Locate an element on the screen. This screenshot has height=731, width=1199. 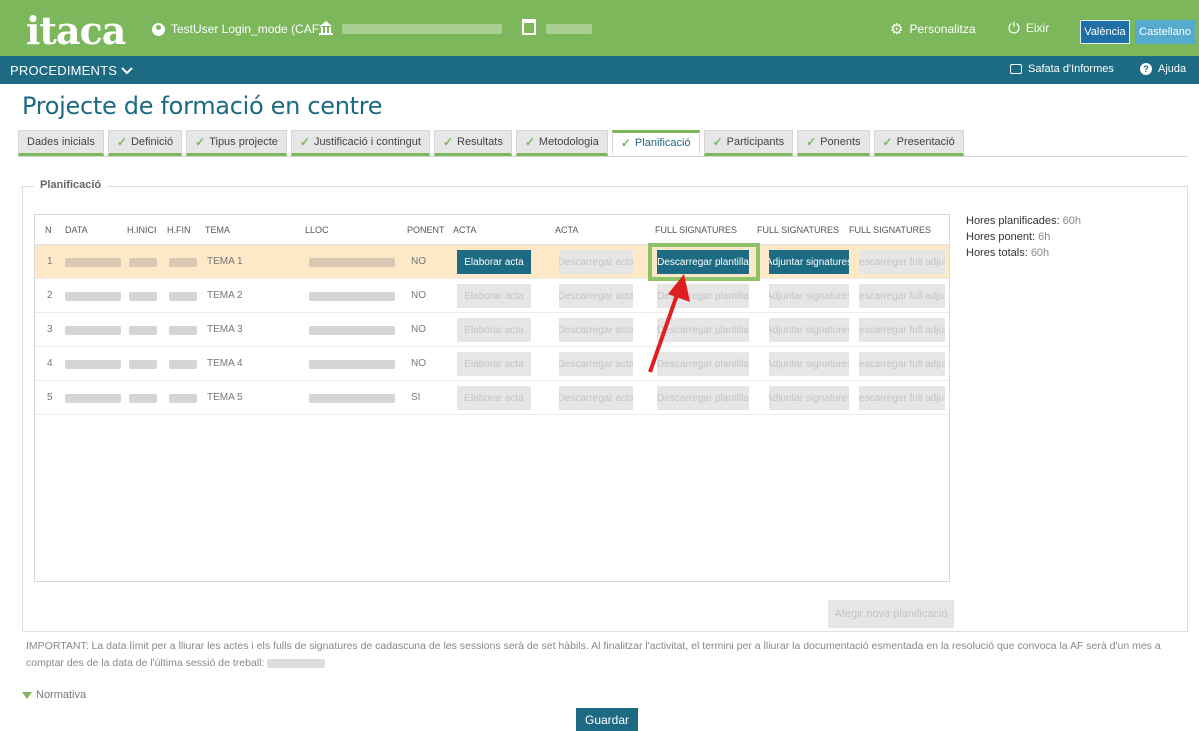
hores-planificades: Hores planificades: 60h is located at coordinates (1023, 221).